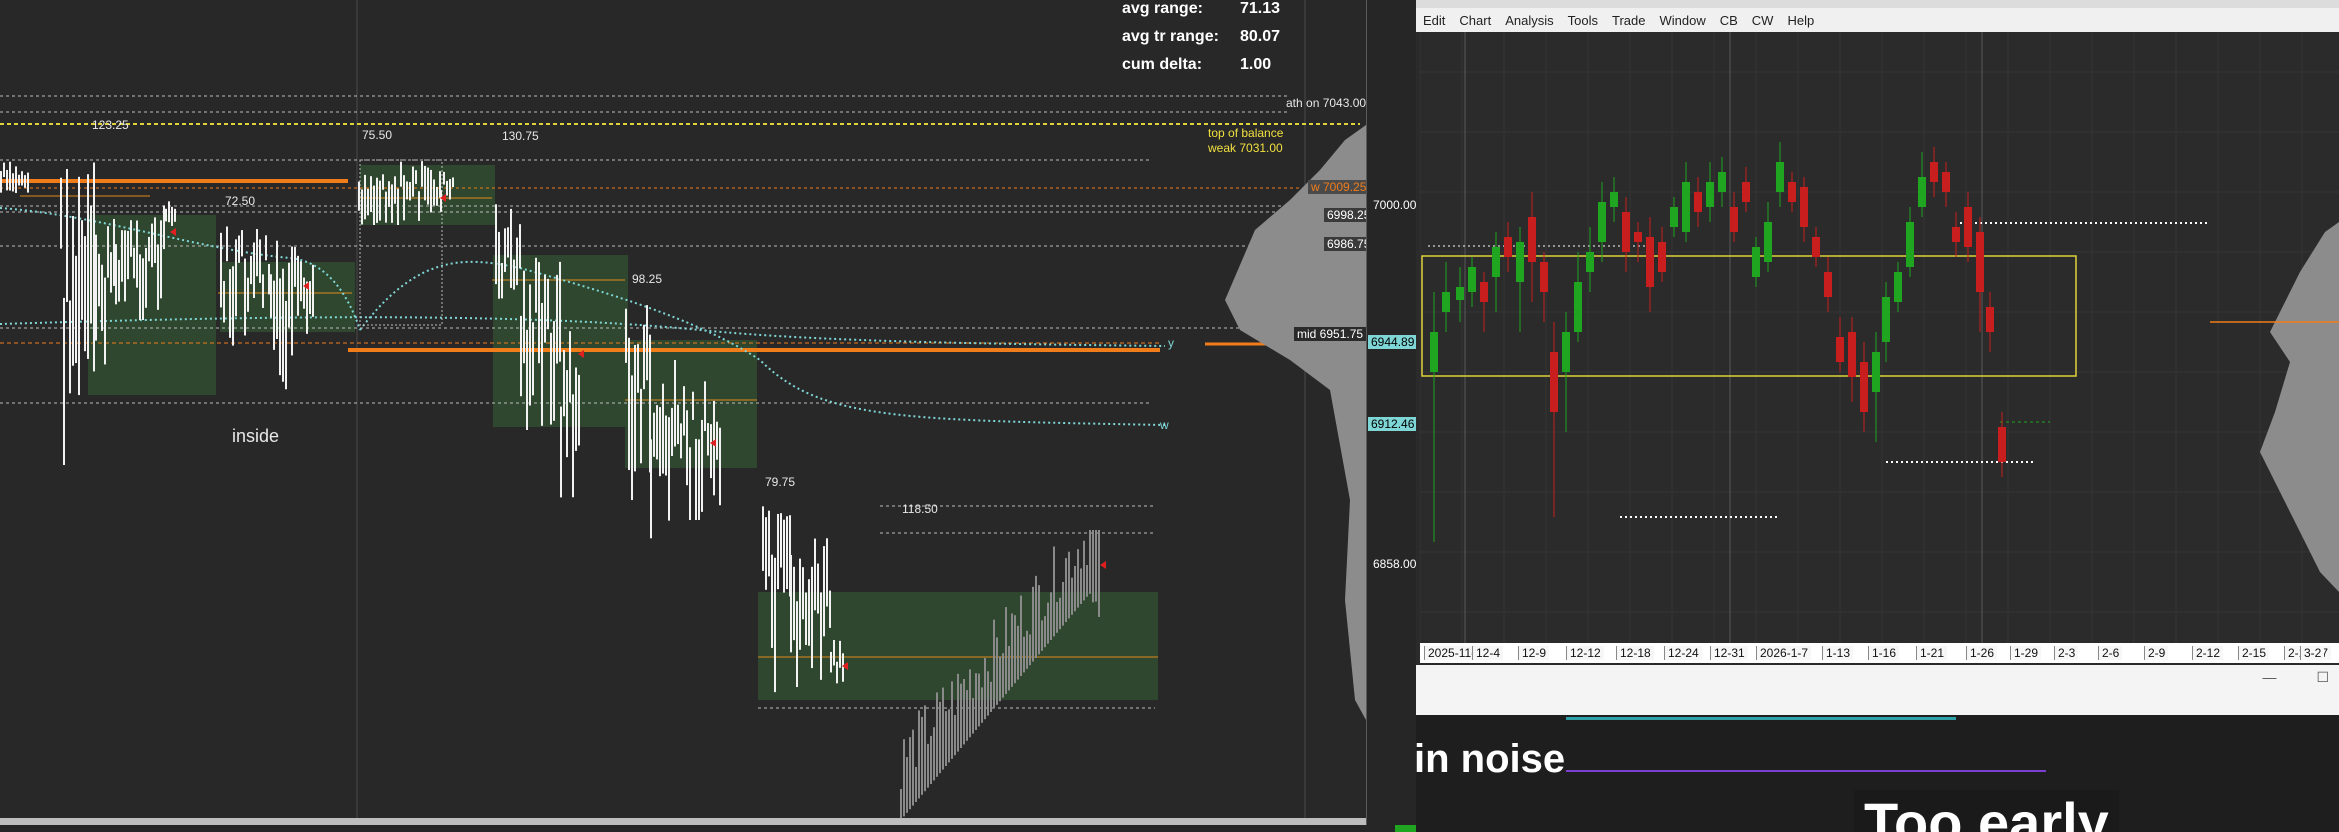  What do you see at coordinates (647, 279) in the screenshot?
I see `swing-label: 98.25` at bounding box center [647, 279].